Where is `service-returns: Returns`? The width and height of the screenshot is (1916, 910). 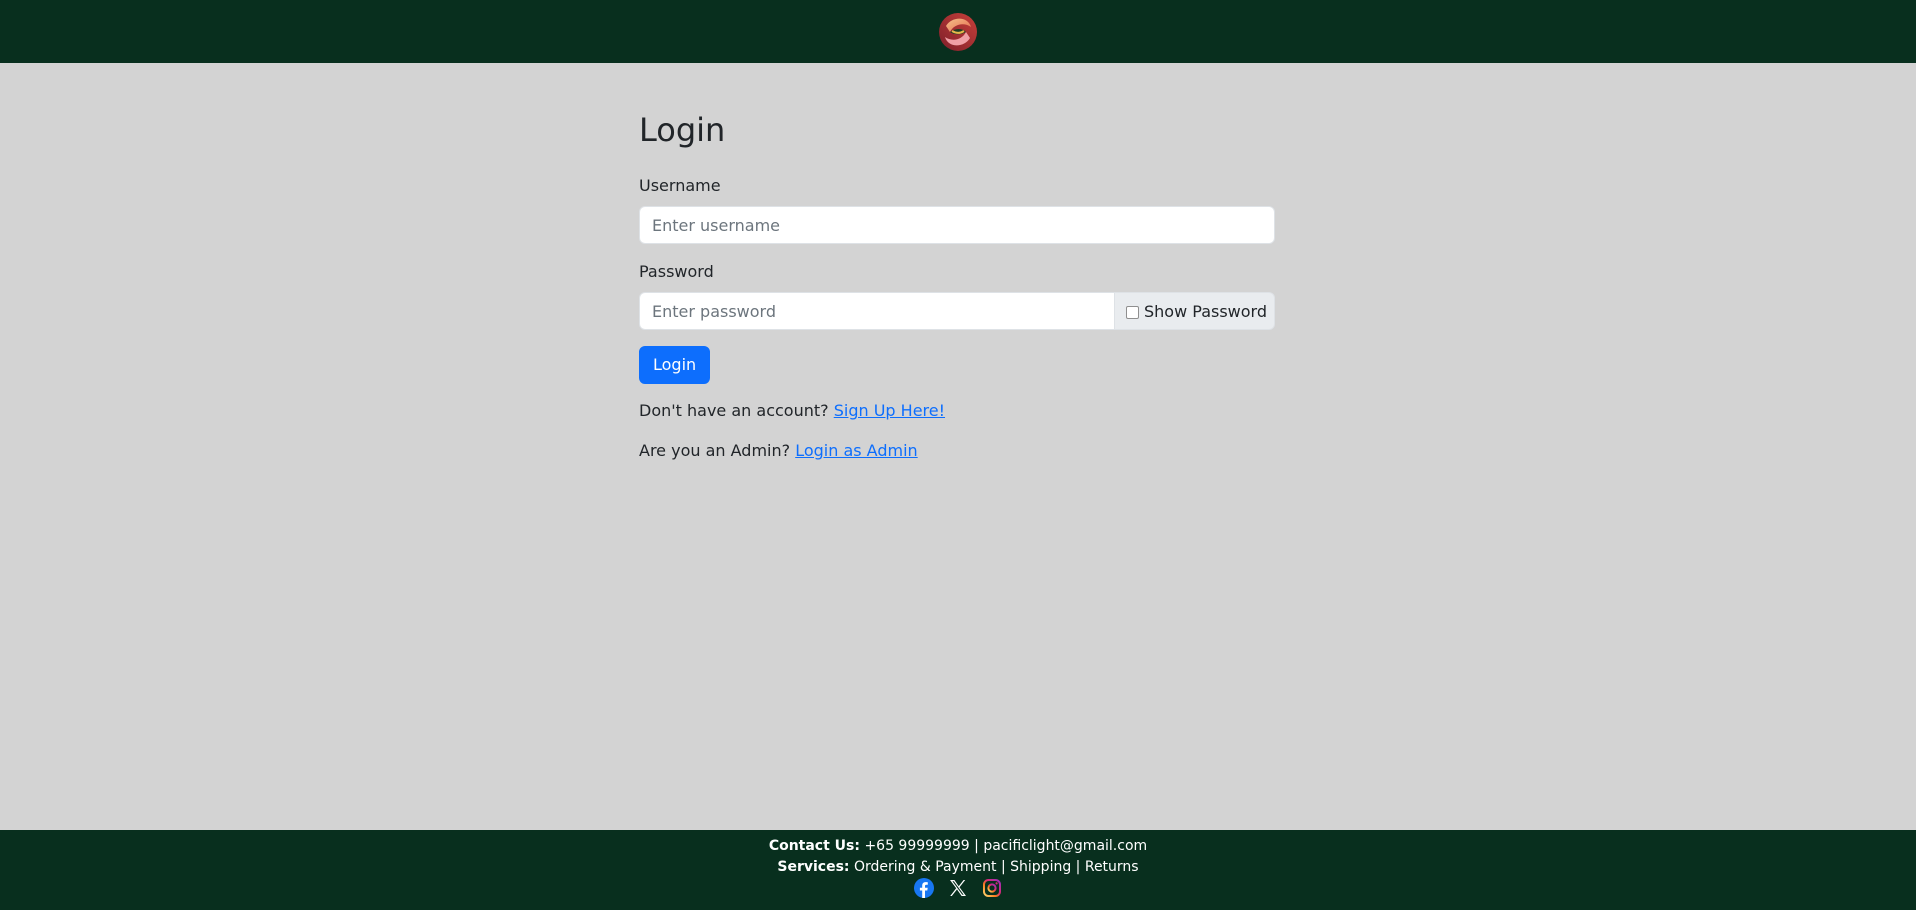
service-returns: Returns is located at coordinates (1112, 867).